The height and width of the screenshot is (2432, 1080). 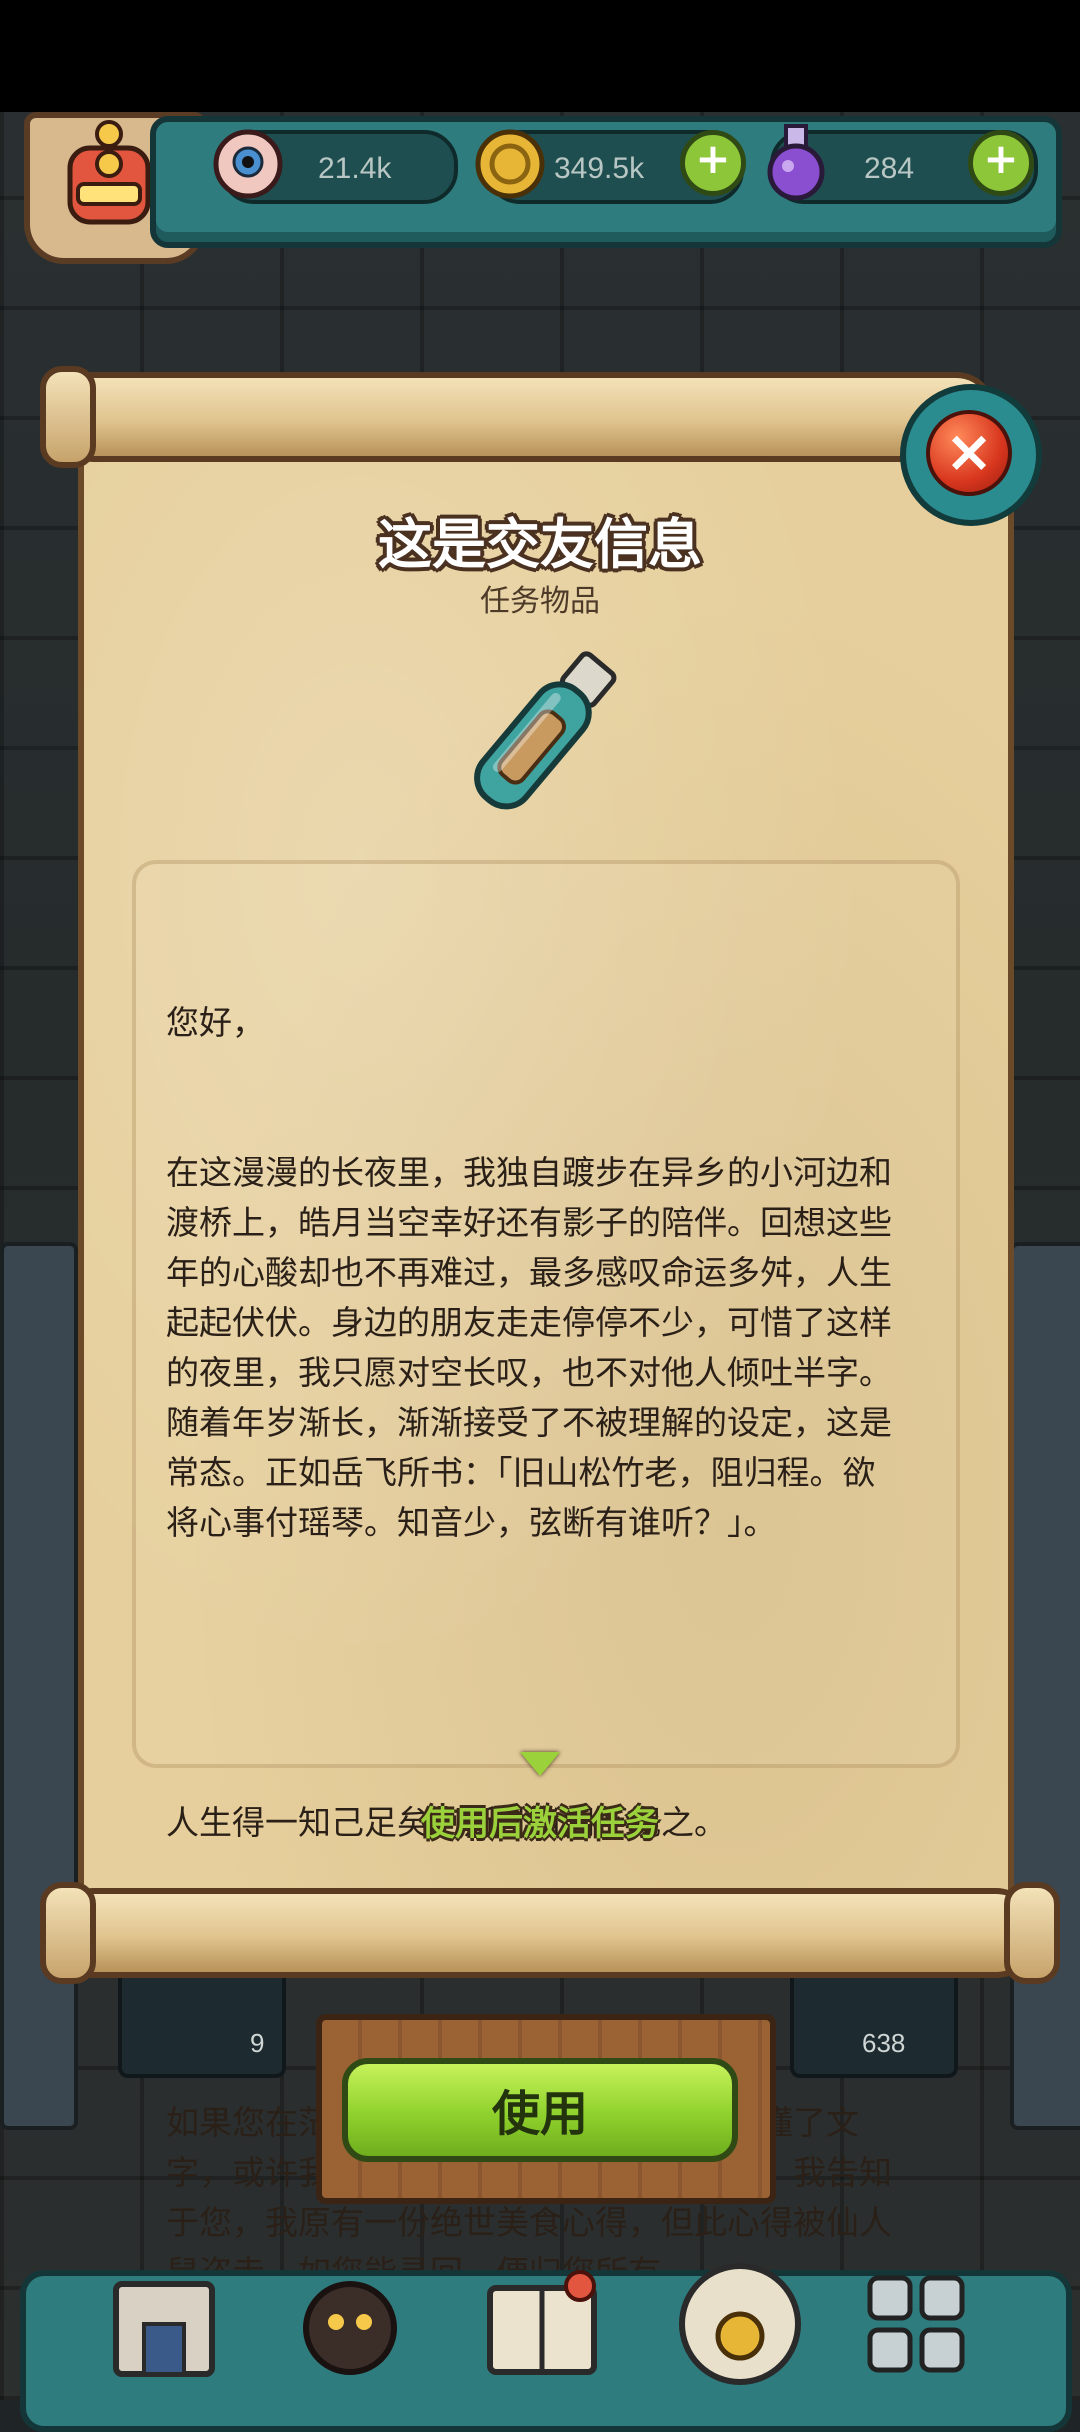 What do you see at coordinates (540, 2110) in the screenshot?
I see `use-button: 使用` at bounding box center [540, 2110].